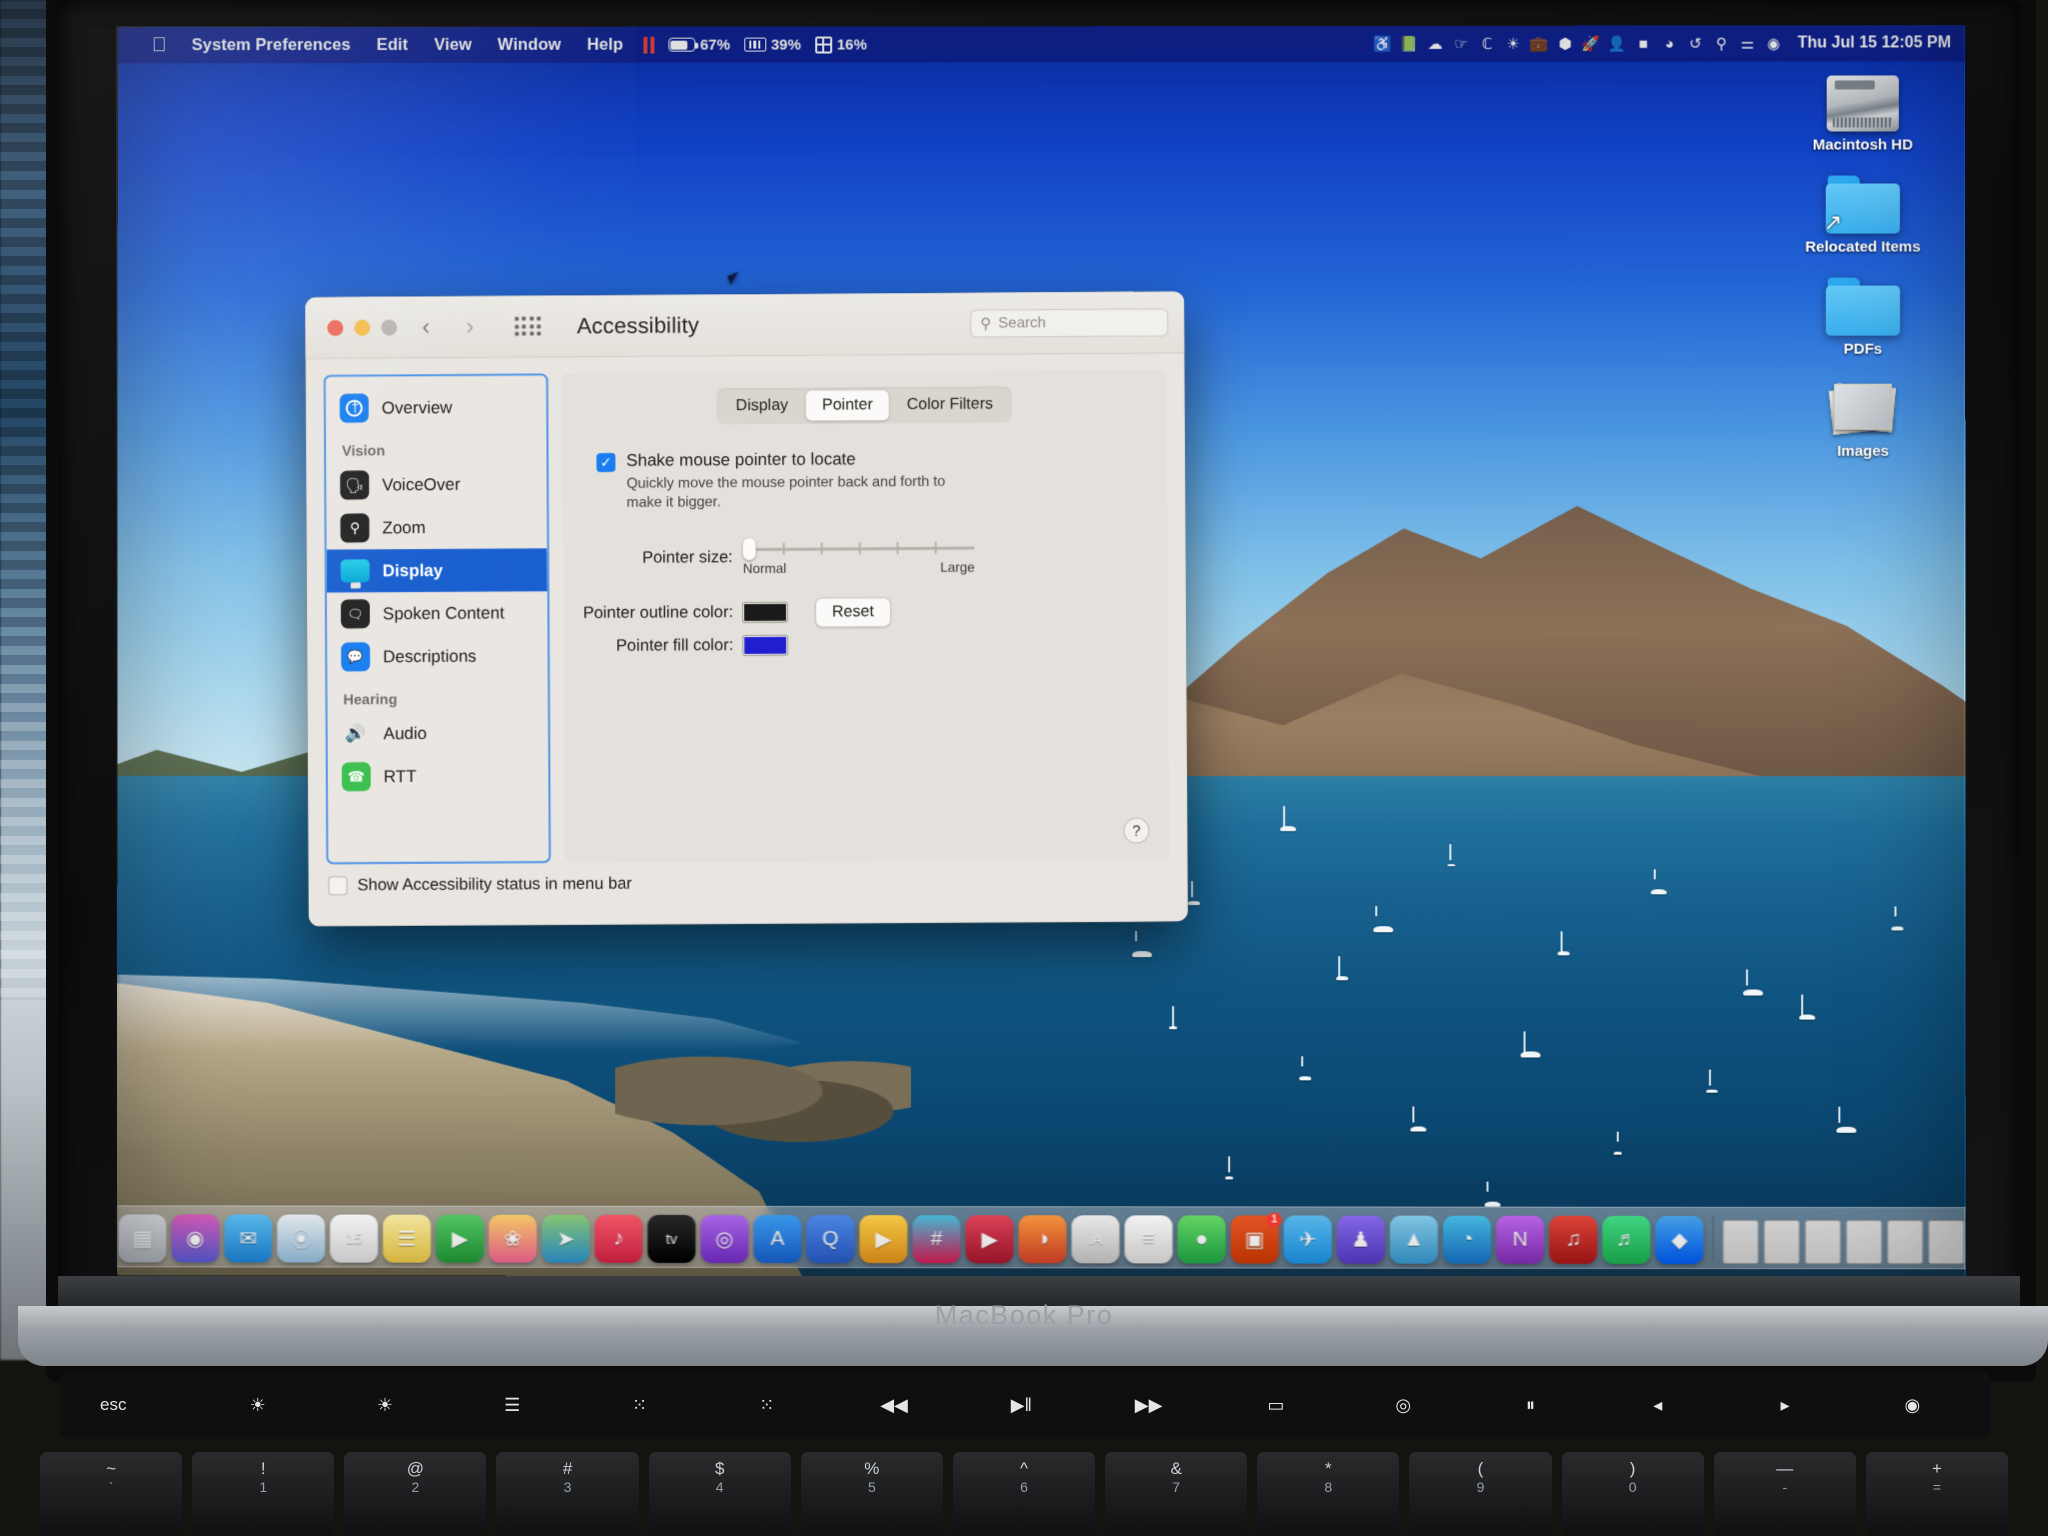 This screenshot has width=2048, height=1536. I want to click on dock-item-twitter: ✈, so click(1307, 1239).